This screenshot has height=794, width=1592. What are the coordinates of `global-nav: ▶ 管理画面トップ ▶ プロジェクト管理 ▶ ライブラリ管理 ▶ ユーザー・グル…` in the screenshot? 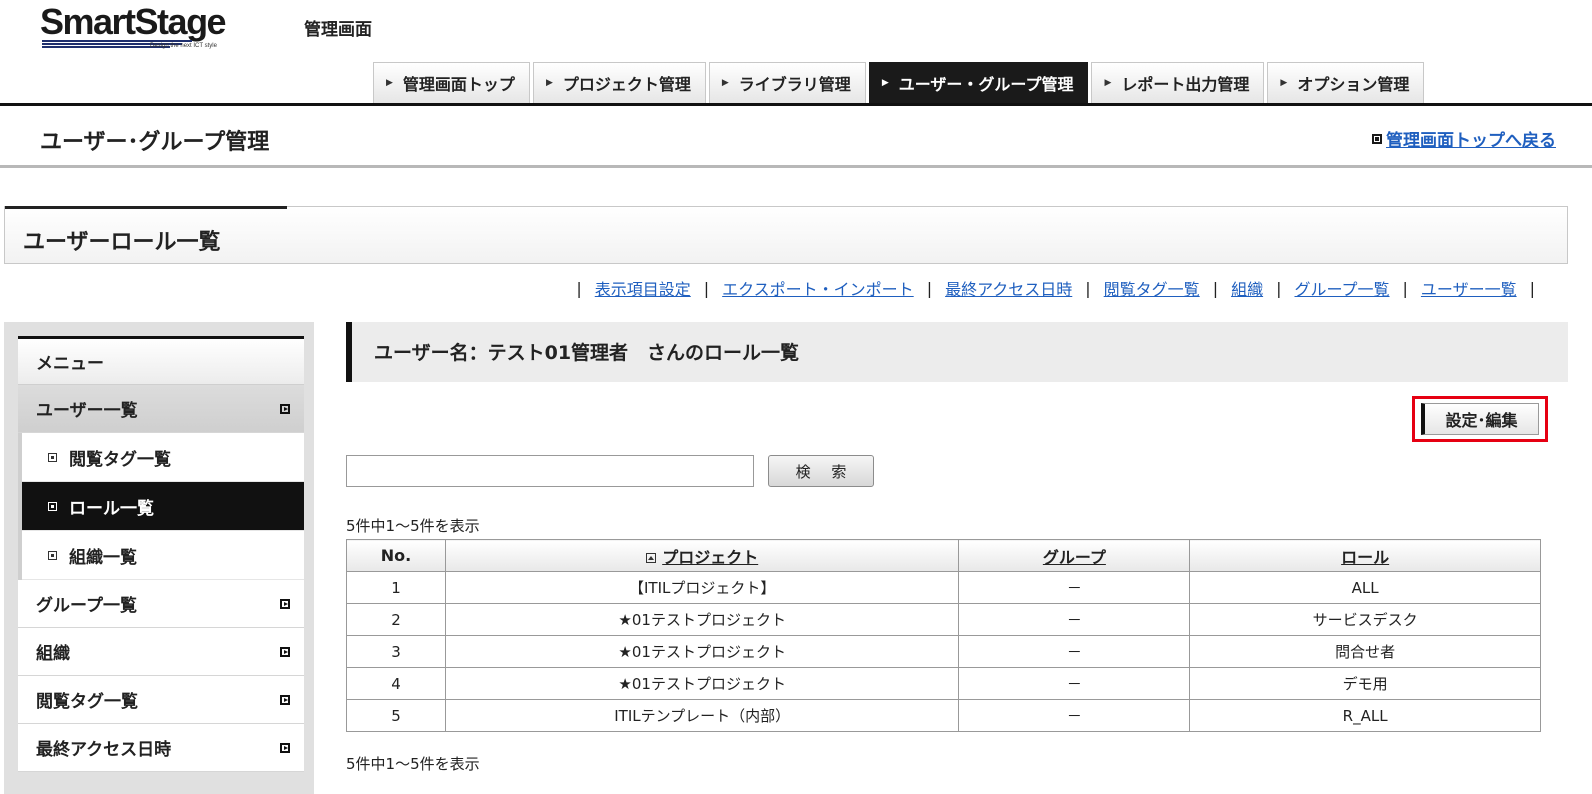 It's located at (900, 82).